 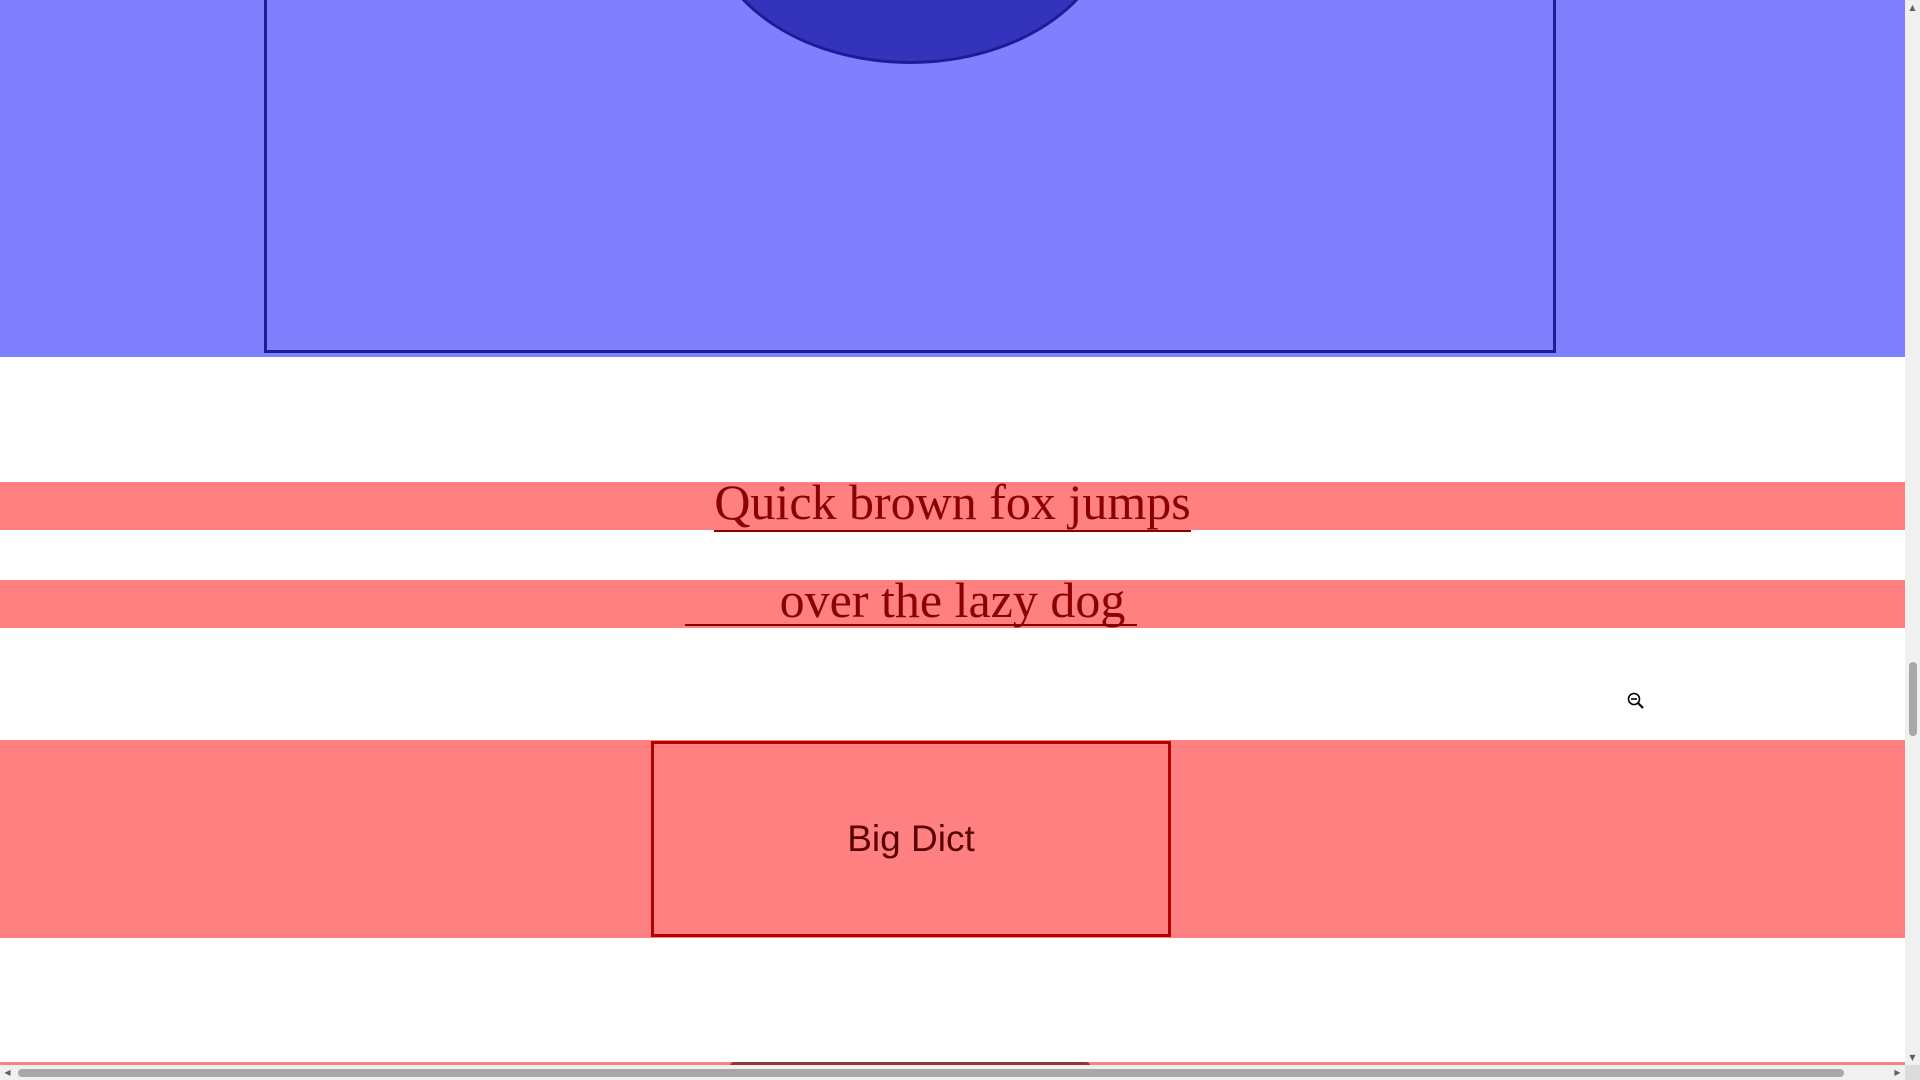 I want to click on arrow-up-icon: ▲, so click(x=1912, y=7).